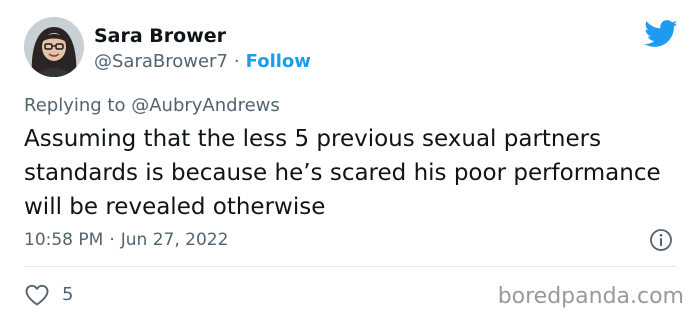 This screenshot has height=319, width=700. I want to click on author-name: Sara Brower, so click(160, 36).